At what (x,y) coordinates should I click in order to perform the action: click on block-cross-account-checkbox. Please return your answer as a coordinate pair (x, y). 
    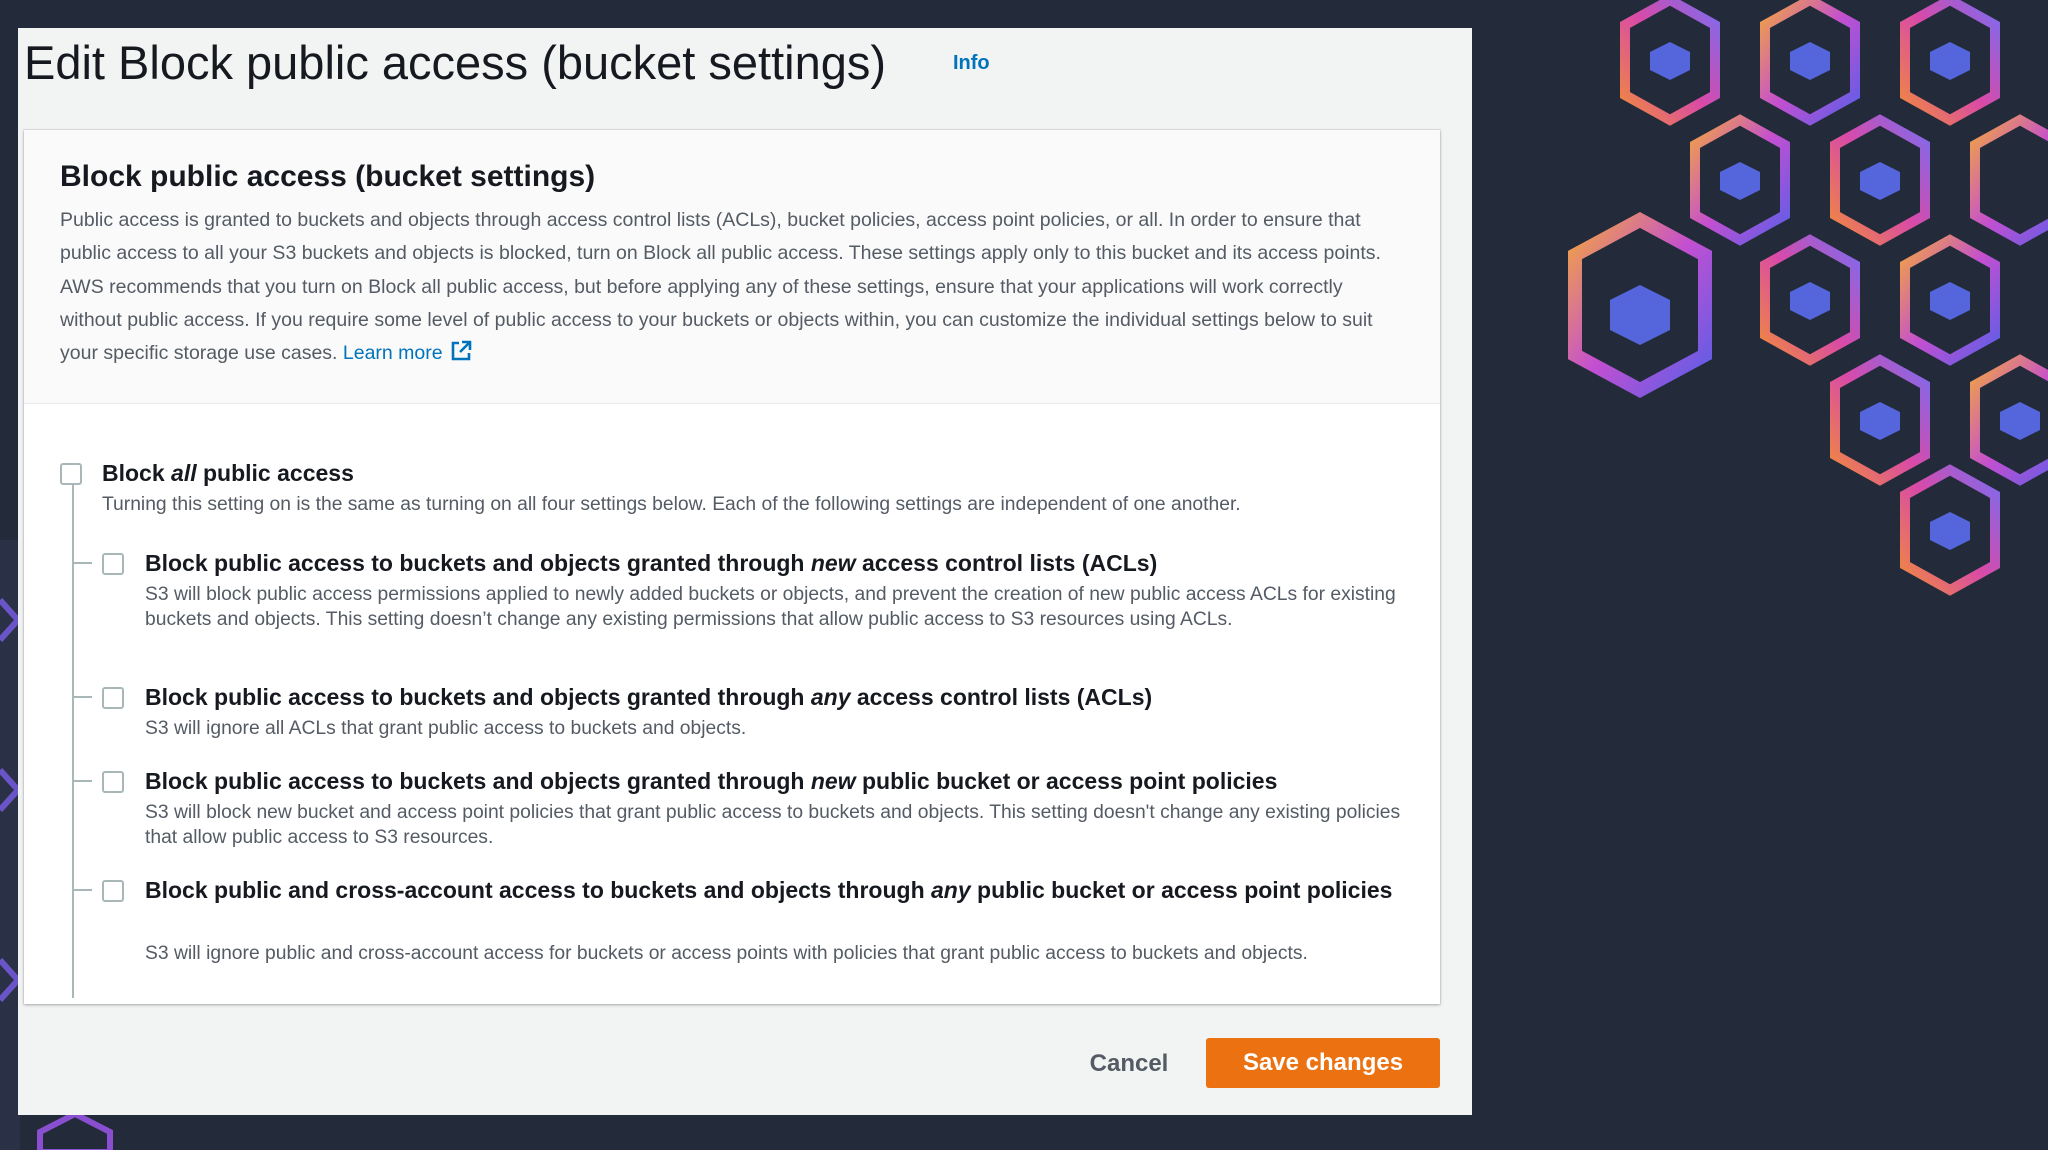
    Looking at the image, I should click on (113, 891).